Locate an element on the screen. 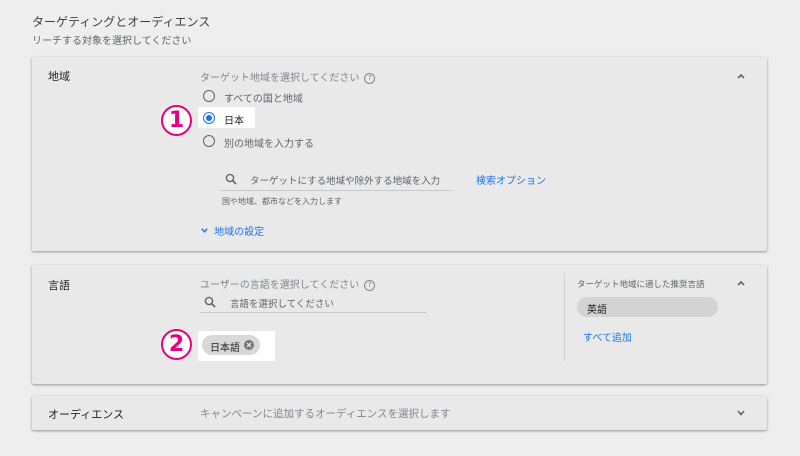  column-divider is located at coordinates (564, 317).